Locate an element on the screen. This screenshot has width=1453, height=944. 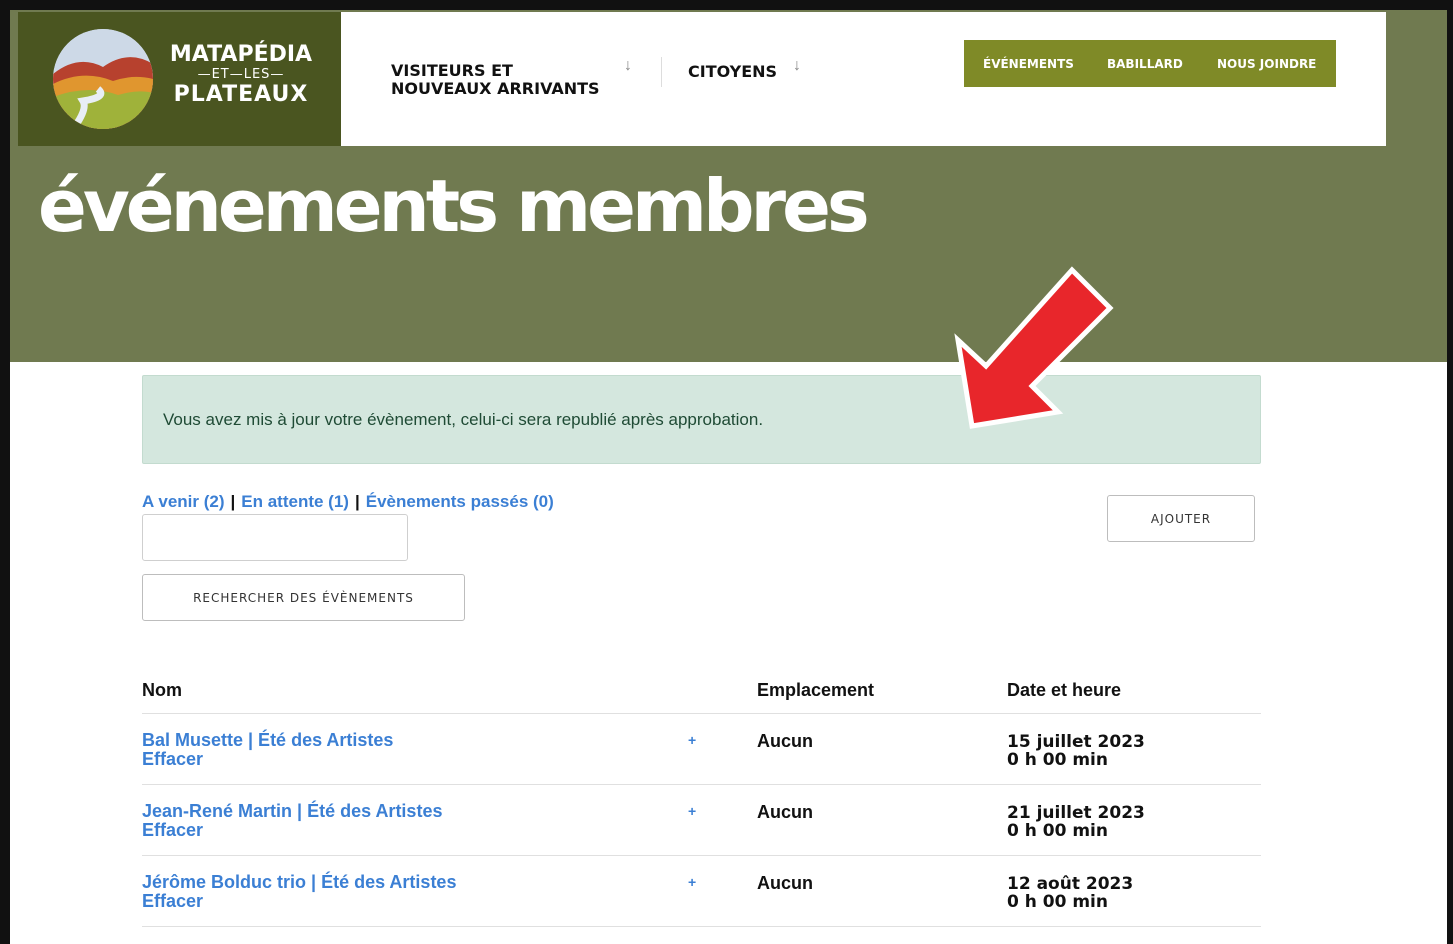
top-nav-events: ÉVÉNEMENTS is located at coordinates (1028, 64).